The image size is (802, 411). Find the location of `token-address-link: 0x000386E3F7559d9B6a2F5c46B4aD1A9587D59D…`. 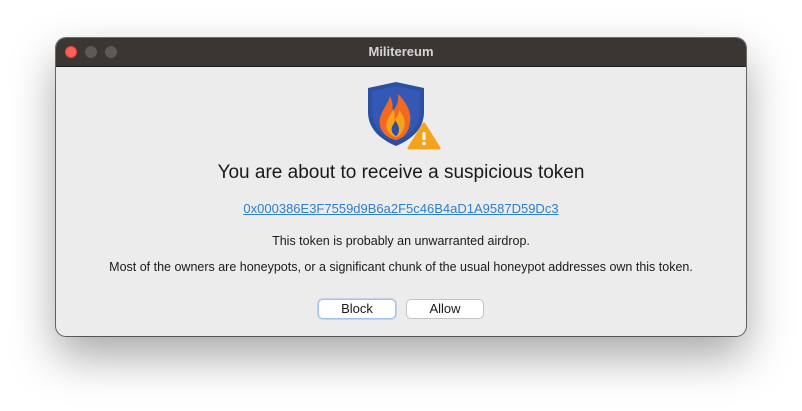

token-address-link: 0x000386E3F7559d9B6a2F5c46B4aD1A9587D59D… is located at coordinates (401, 208).